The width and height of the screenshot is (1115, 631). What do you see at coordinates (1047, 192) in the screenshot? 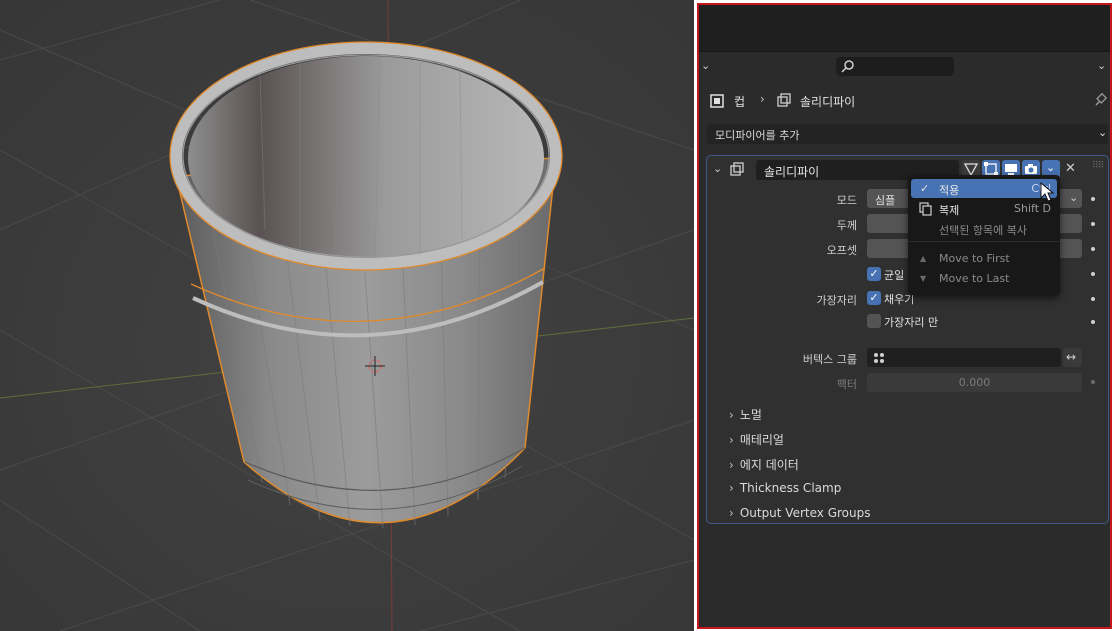
I see `mouse-cursor-icon` at bounding box center [1047, 192].